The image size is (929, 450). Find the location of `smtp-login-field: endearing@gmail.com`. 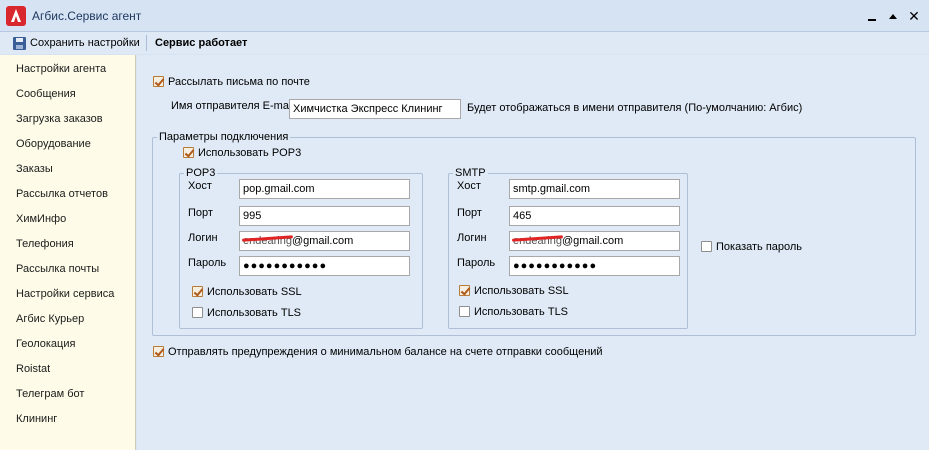

smtp-login-field: endearing@gmail.com is located at coordinates (594, 241).